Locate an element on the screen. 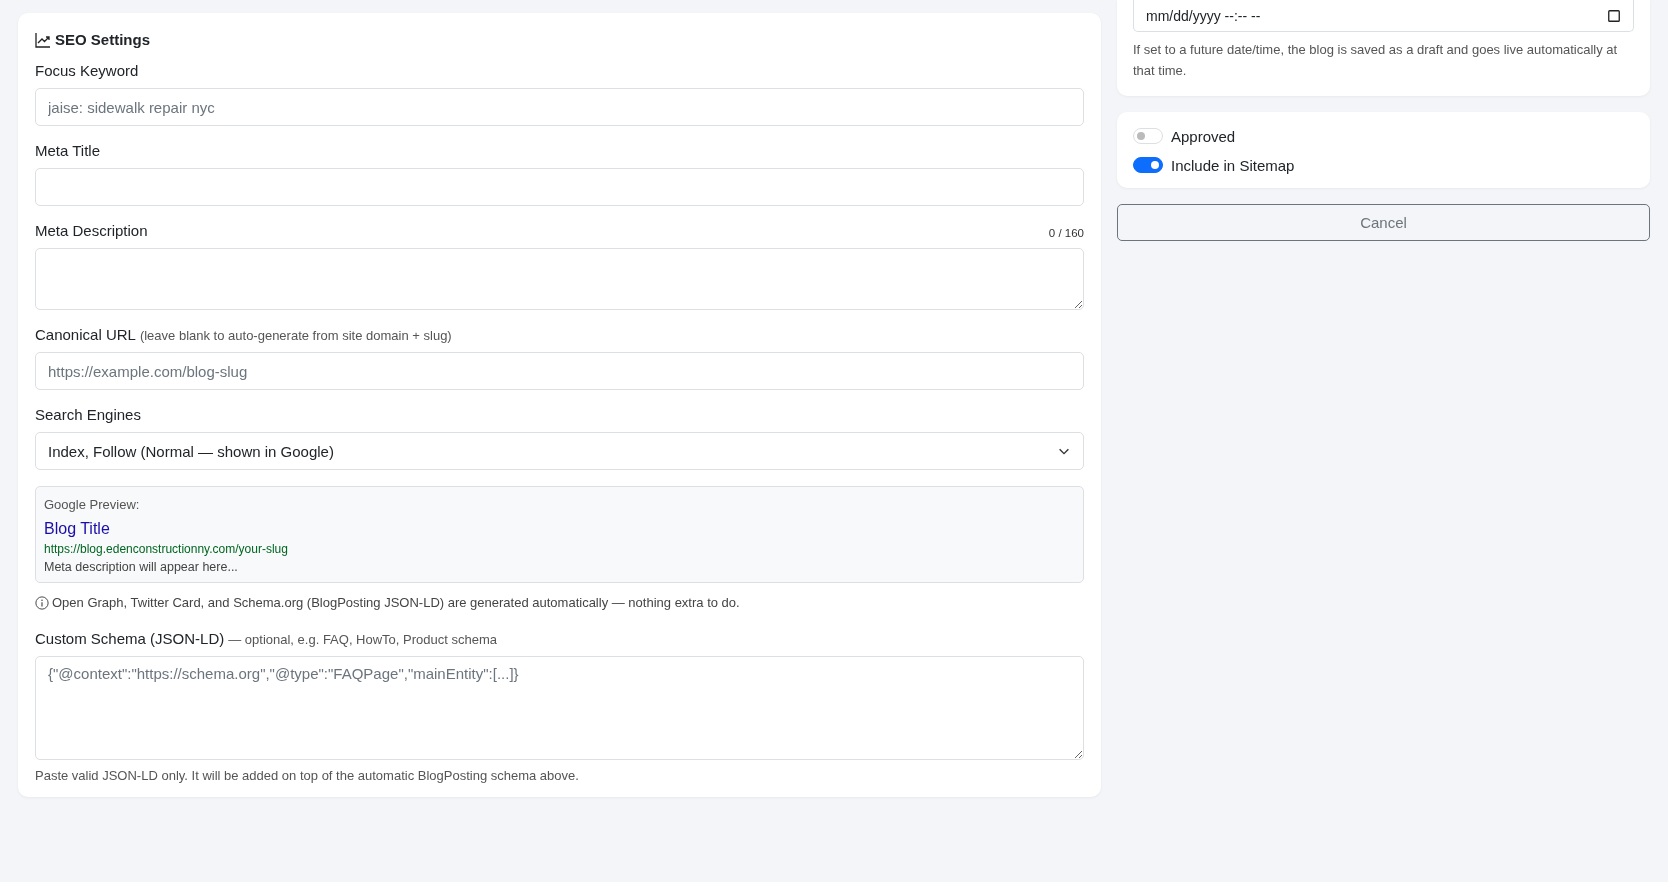 This screenshot has height=882, width=1668. help-text: Paste valid JSON-LD only. It will be added on top of the automatic BlogPosting schema above. is located at coordinates (307, 775).